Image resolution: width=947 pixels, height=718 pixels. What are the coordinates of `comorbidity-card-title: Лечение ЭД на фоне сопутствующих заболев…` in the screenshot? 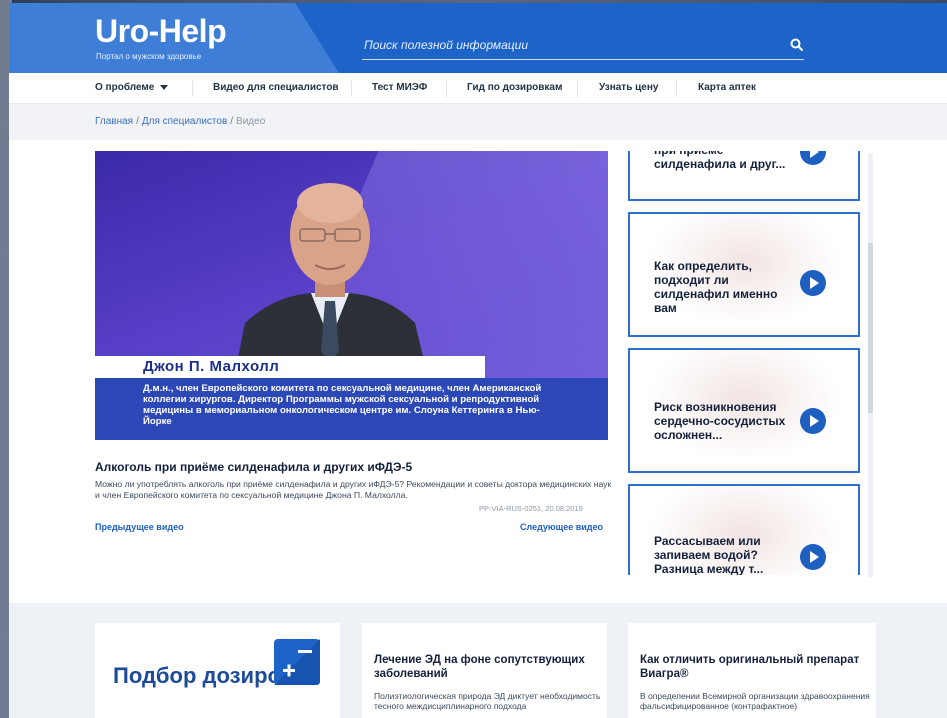 It's located at (479, 667).